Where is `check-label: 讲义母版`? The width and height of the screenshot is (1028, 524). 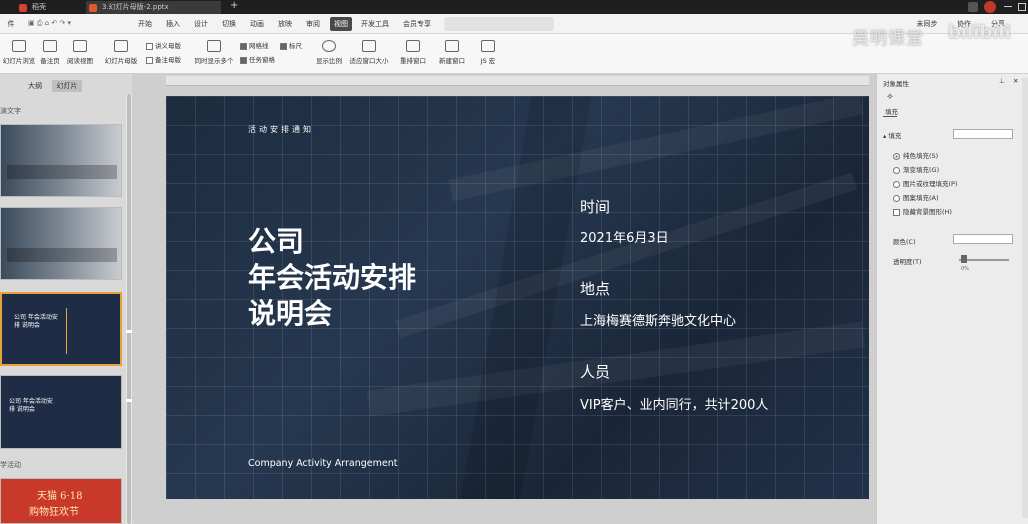
check-label: 讲义母版 is located at coordinates (168, 46).